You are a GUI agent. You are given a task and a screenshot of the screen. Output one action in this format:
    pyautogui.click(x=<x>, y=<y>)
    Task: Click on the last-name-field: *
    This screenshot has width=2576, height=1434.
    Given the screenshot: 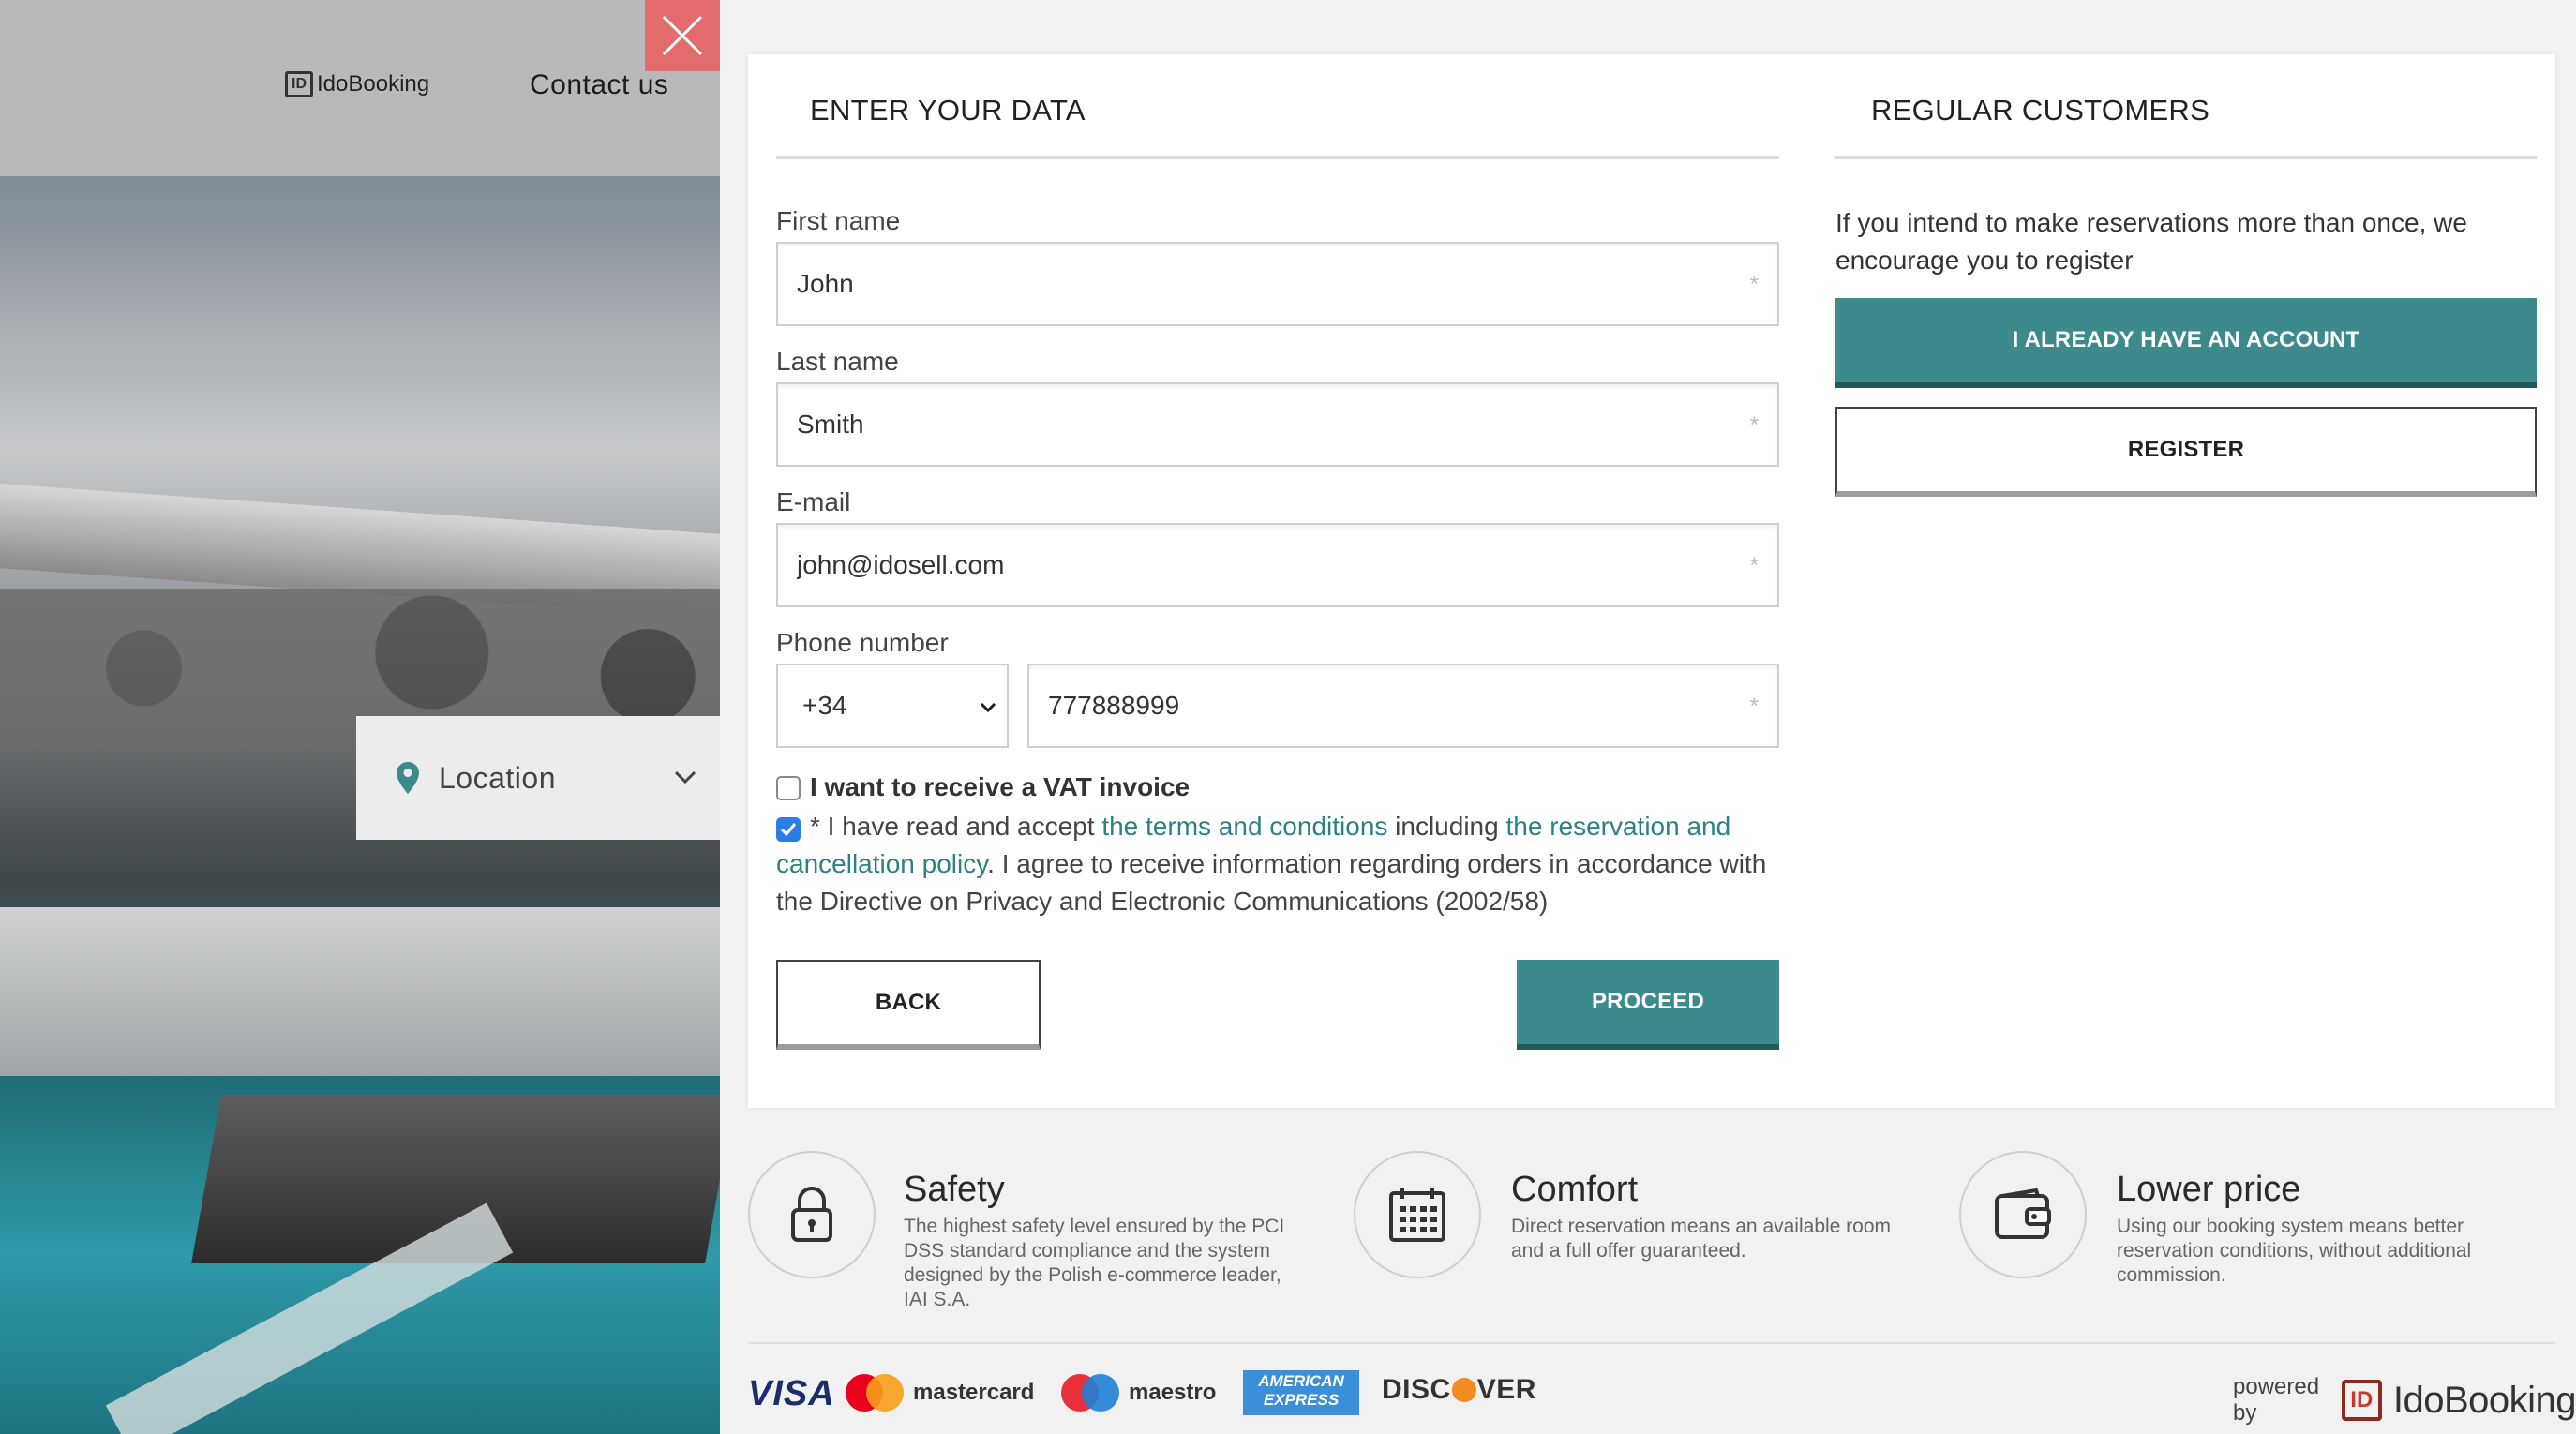 What is the action you would take?
    pyautogui.click(x=1277, y=424)
    